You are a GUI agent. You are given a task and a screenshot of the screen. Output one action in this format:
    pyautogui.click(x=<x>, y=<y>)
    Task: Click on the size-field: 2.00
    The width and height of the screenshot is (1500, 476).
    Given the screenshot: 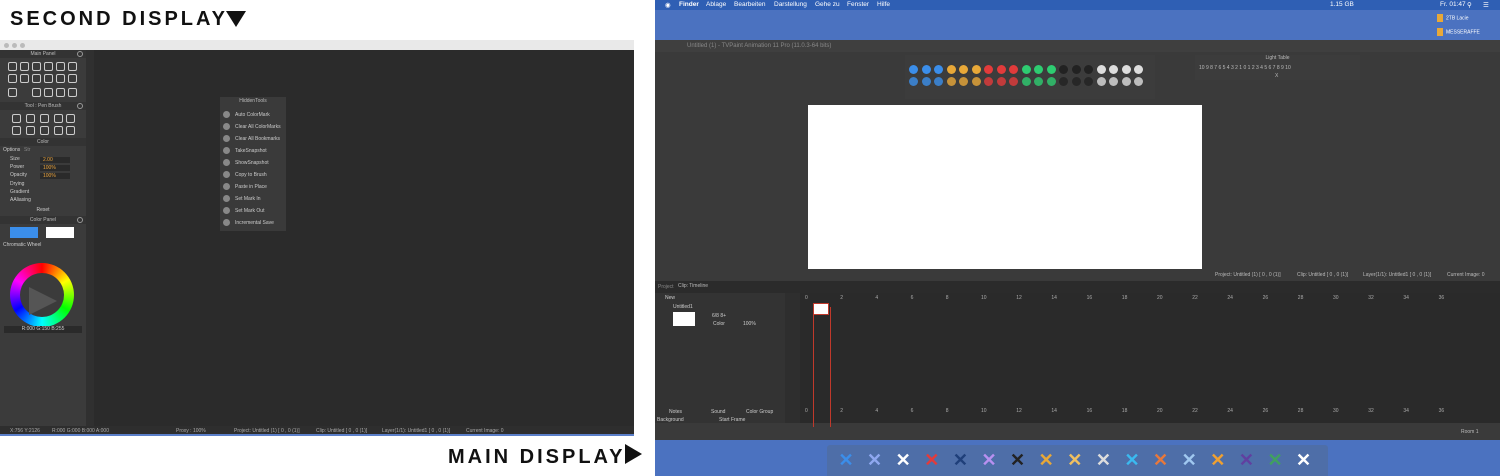 What is the action you would take?
    pyautogui.click(x=55, y=160)
    